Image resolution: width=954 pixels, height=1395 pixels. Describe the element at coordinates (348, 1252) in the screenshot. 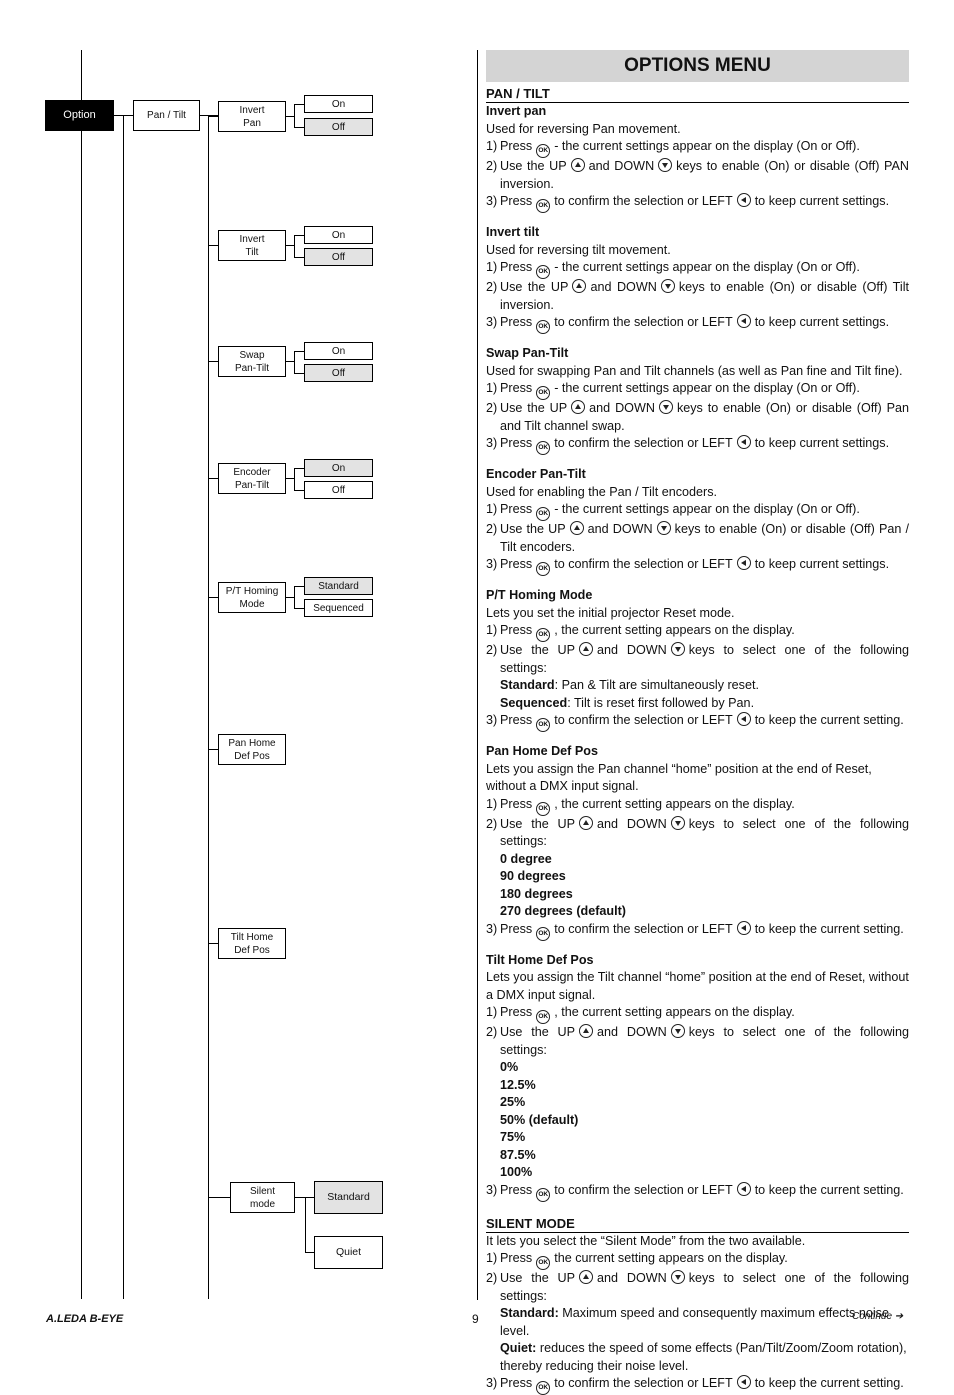

I see `menu-option-quiet: Quiet` at that location.